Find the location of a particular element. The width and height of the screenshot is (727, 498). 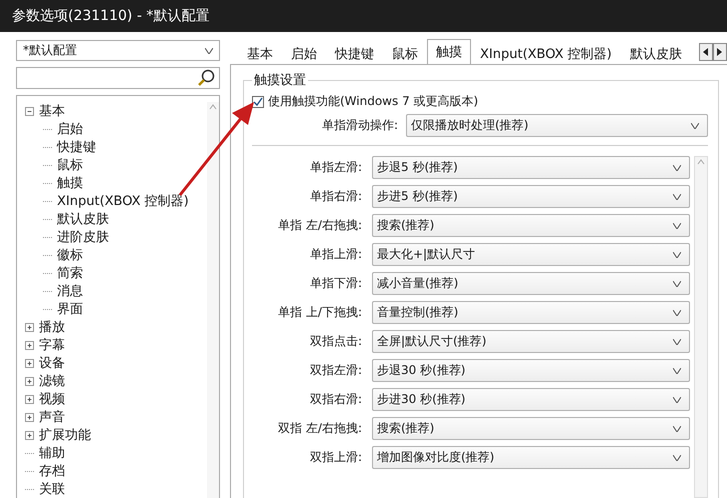

dropdown: 增加图像对比度(推荐) is located at coordinates (531, 457).